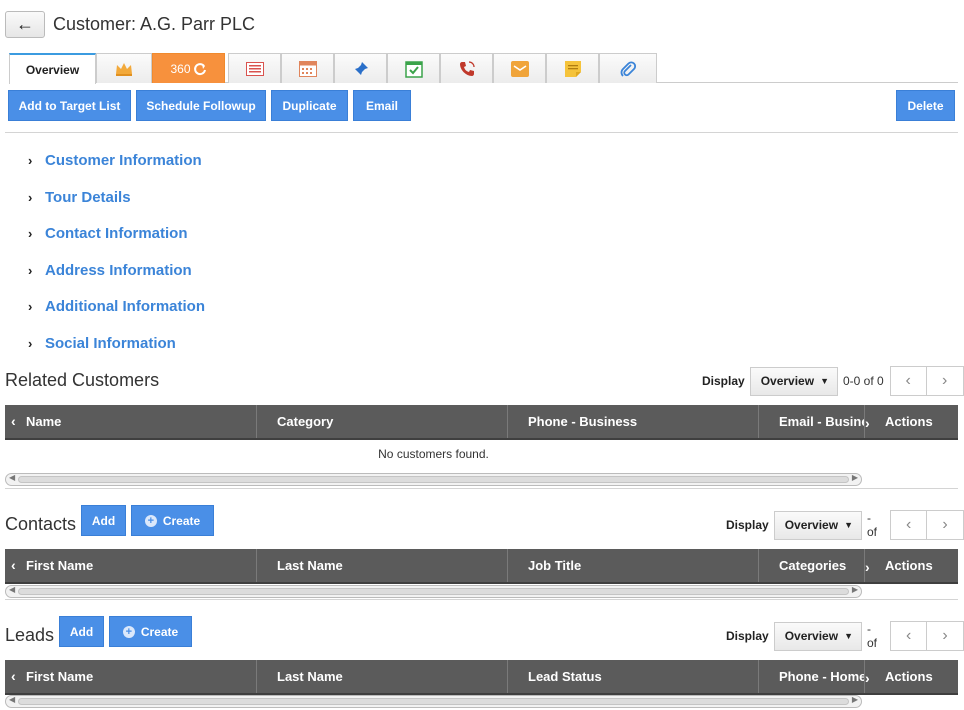  I want to click on tab-phone, so click(466, 68).